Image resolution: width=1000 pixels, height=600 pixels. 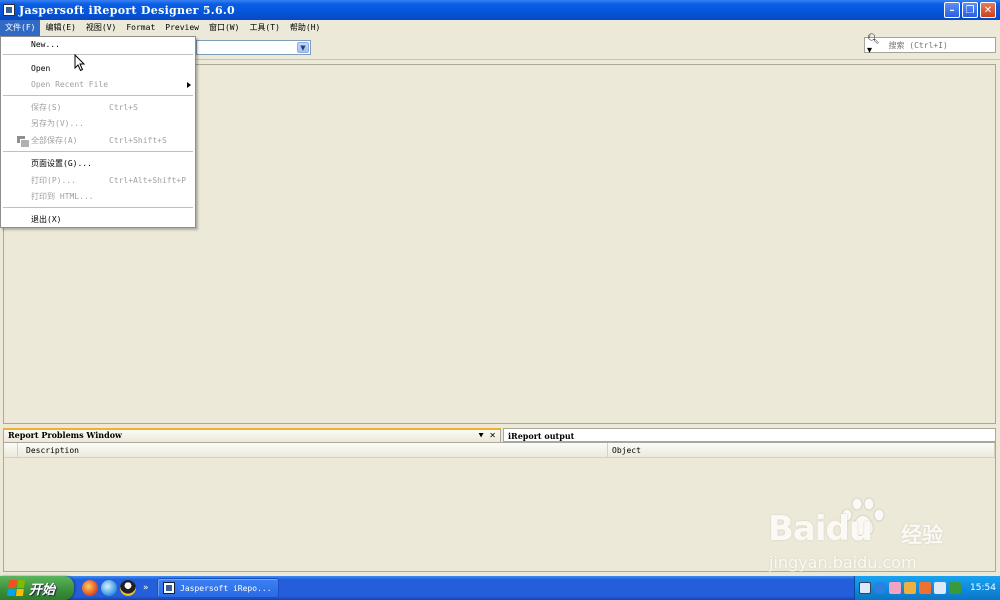 What do you see at coordinates (46, 219) in the screenshot?
I see `menu-item-label: 退出(X)` at bounding box center [46, 219].